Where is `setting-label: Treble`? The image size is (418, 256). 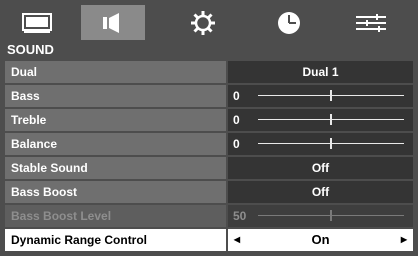
setting-label: Treble is located at coordinates (115, 120).